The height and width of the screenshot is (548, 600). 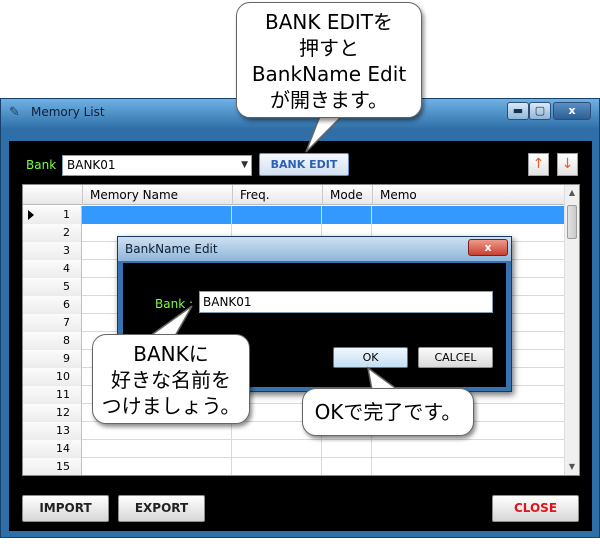 I want to click on grid-header: Memory Name Freq. Mode Memo, so click(x=294, y=195).